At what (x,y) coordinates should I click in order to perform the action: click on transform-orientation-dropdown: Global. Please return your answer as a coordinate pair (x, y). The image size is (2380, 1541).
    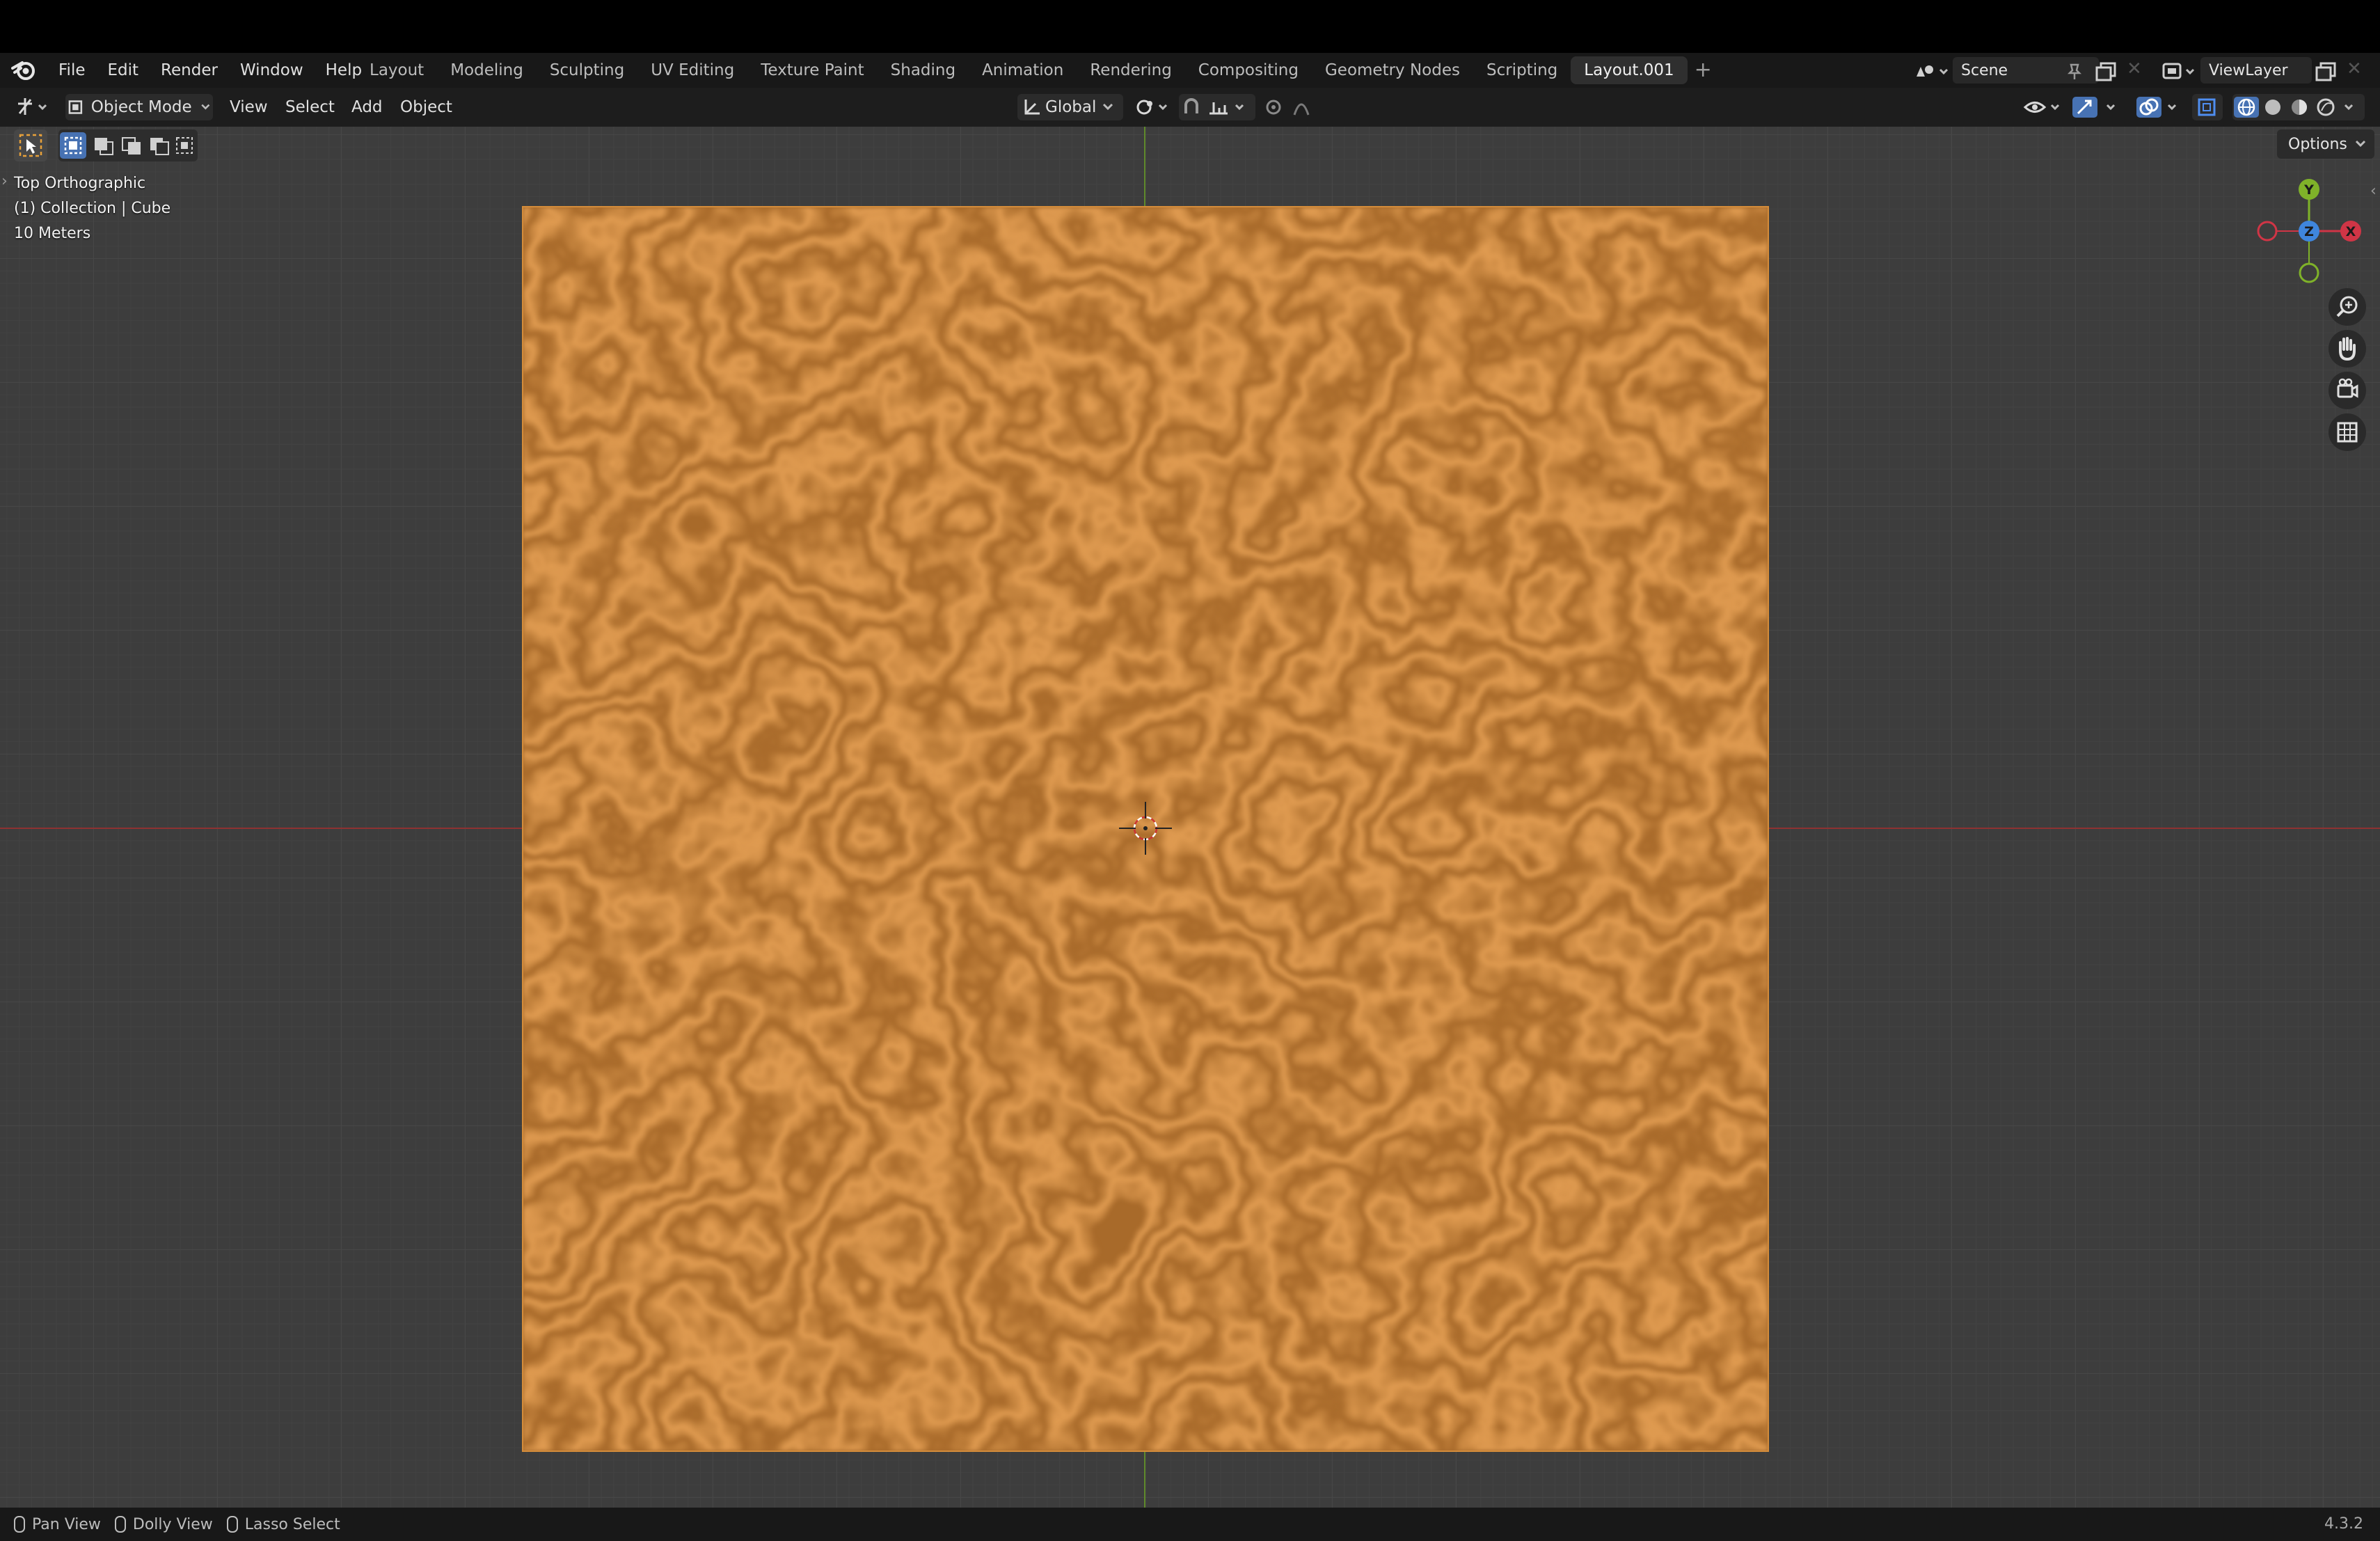
    Looking at the image, I should click on (1070, 107).